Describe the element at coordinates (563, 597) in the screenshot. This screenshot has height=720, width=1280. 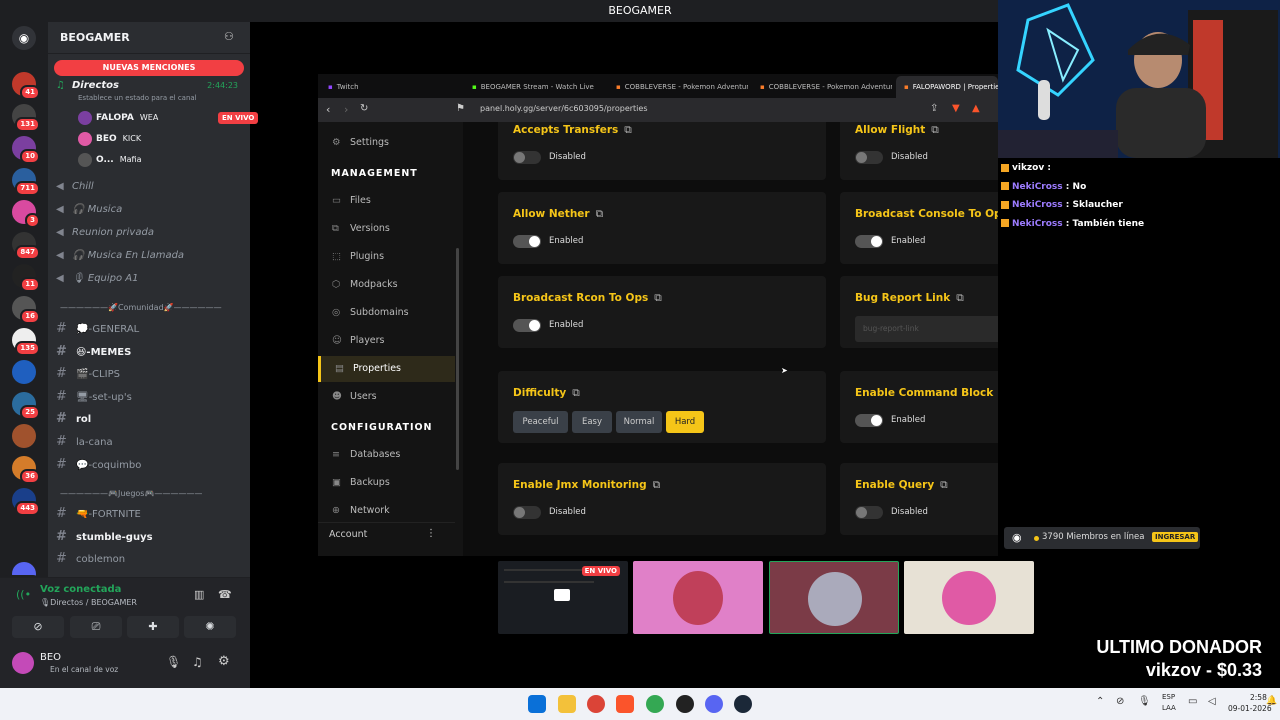
I see `thumb-screenshare: EN VIVO` at that location.